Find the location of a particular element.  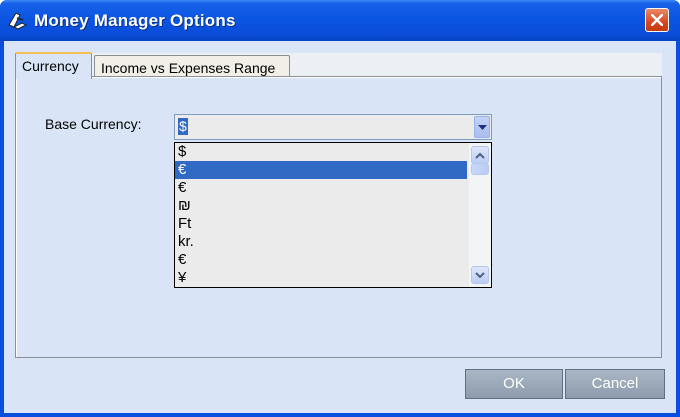

currency-option-highlighted: € is located at coordinates (321, 170).